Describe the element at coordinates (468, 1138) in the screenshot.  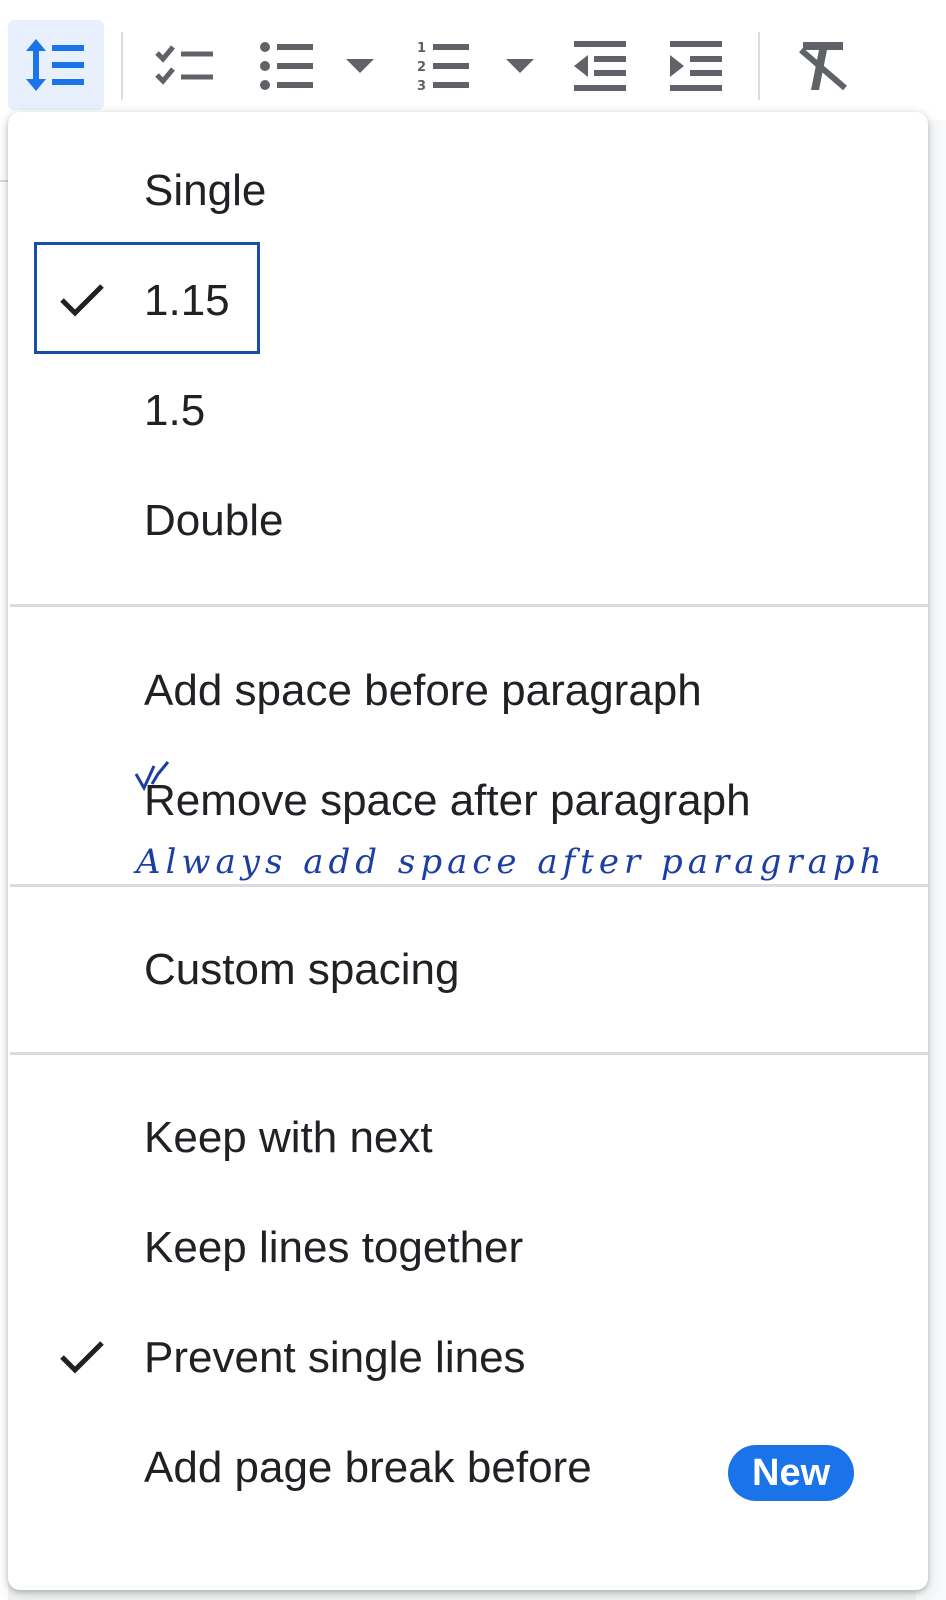
I see `menu-item-keep-with-next: Keep with next` at that location.